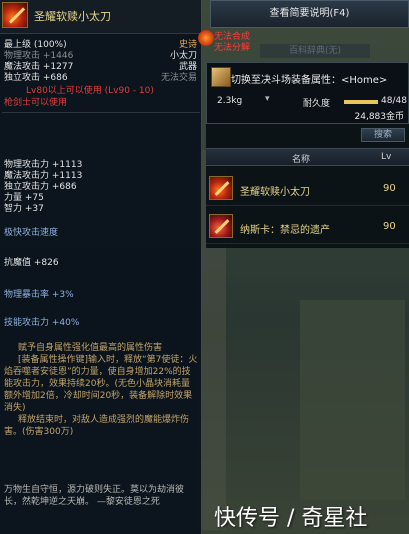  What do you see at coordinates (285, 230) in the screenshot?
I see `list-item-name: 纳斯卡：禁忌的遗产` at bounding box center [285, 230].